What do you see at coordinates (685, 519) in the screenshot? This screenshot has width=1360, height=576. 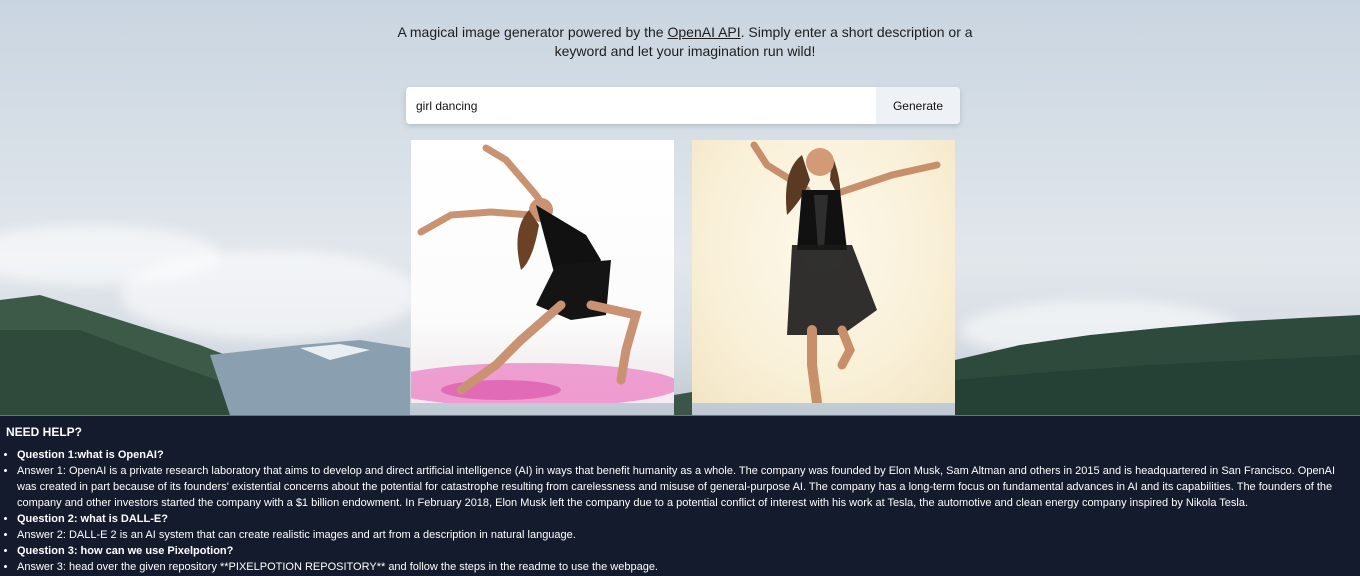 I see `faq-question-2: Question 2: what is DALL-E?` at bounding box center [685, 519].